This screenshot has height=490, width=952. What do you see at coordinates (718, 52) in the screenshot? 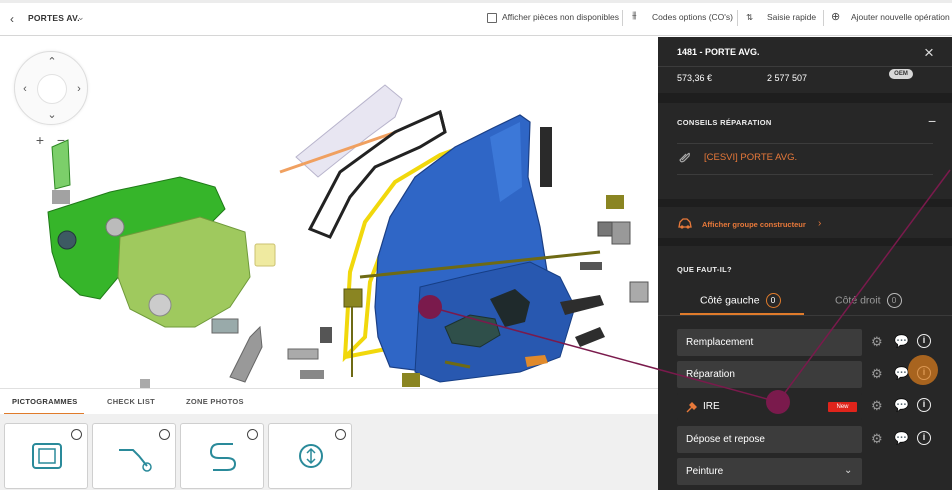
I see `part-title: 1481 - PORTE AVG.` at bounding box center [718, 52].